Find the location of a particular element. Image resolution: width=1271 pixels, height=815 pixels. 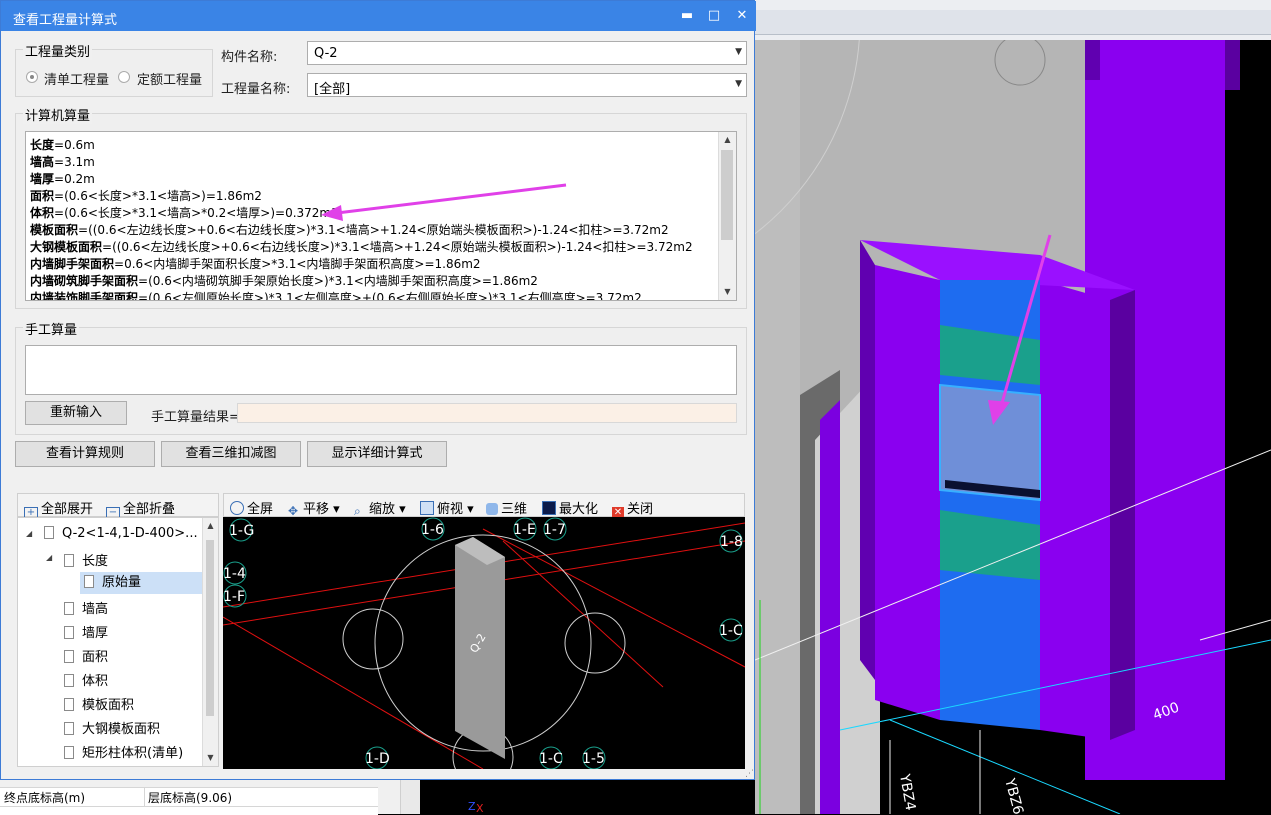

component-name-select: Q-2 ▼ is located at coordinates (527, 53).